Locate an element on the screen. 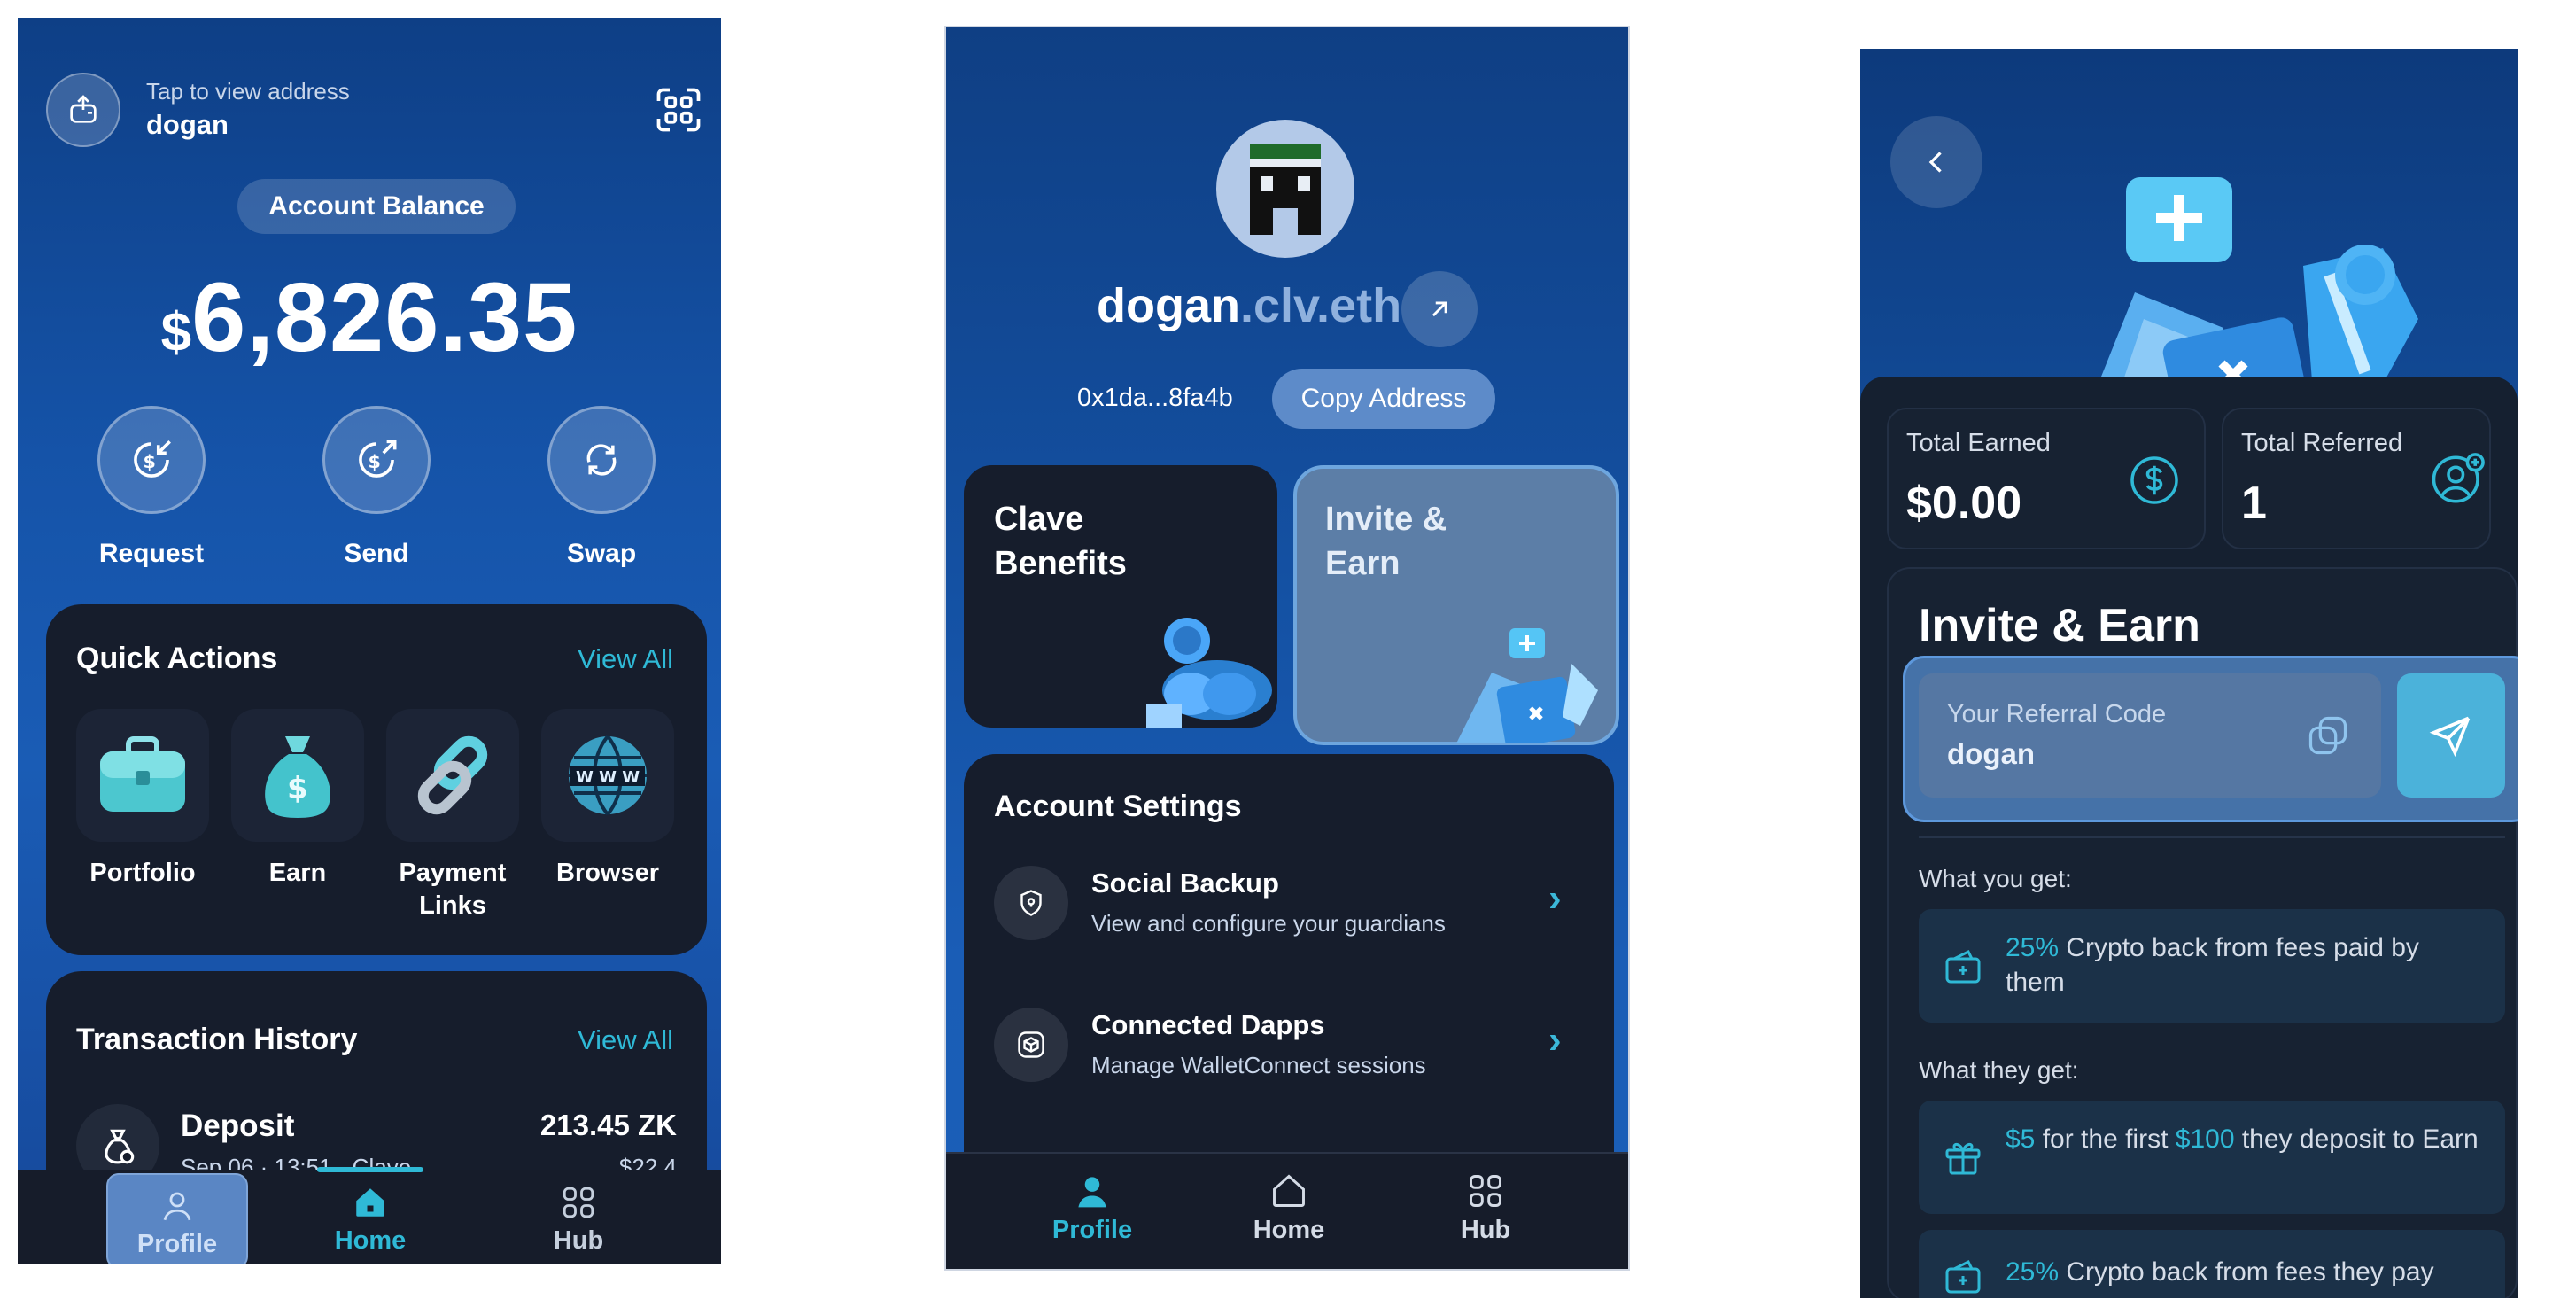  send-button: $ is located at coordinates (376, 460).